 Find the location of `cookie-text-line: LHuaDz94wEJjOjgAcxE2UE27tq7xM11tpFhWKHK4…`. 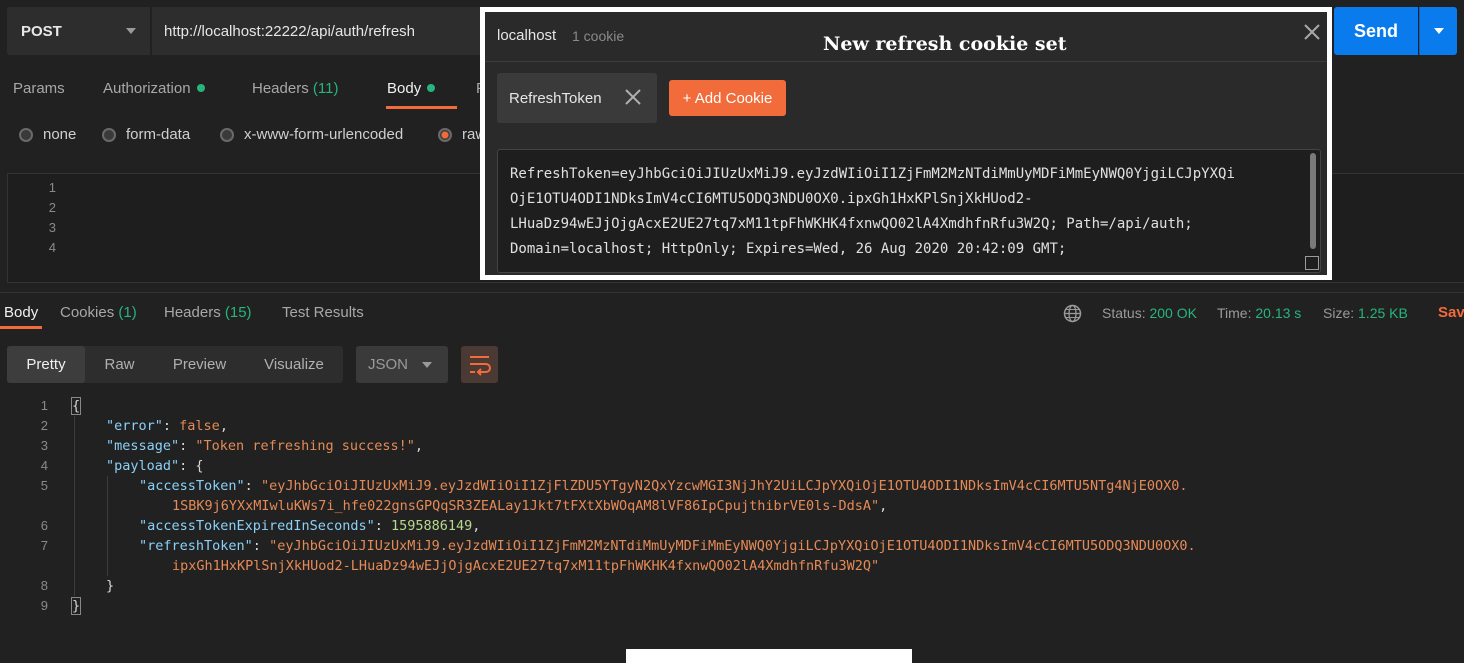

cookie-text-line: LHuaDz94wEJjOjgAcxE2UE27tq7xM11tpFhWKHK4… is located at coordinates (851, 224).